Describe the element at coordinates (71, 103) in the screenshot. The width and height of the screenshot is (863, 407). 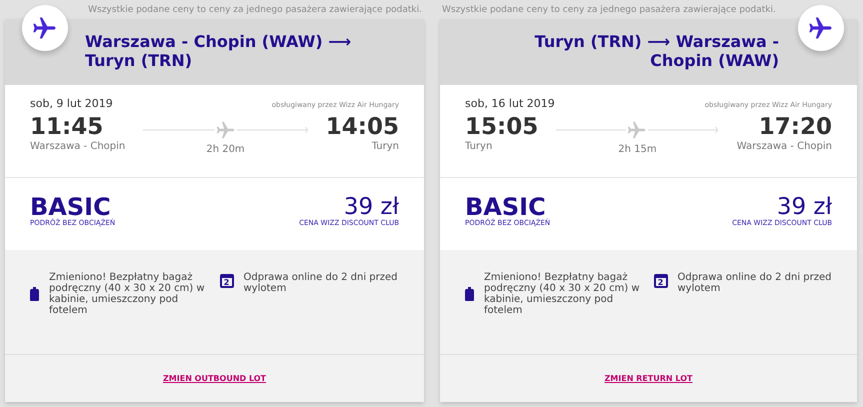
I see `flight-date: sob, 9 lut 2019` at that location.